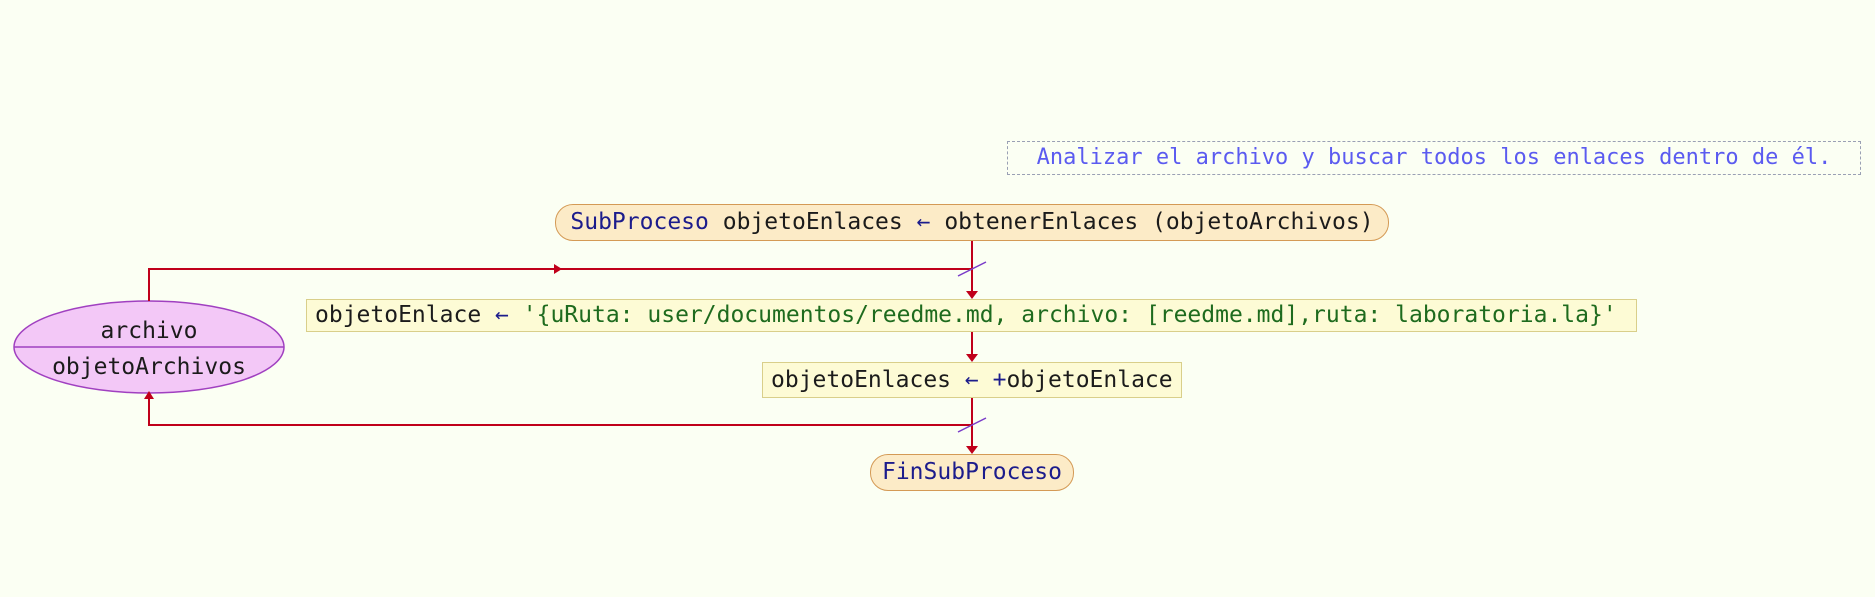  I want to click on assign1-target: objetoEnlace, so click(398, 315).